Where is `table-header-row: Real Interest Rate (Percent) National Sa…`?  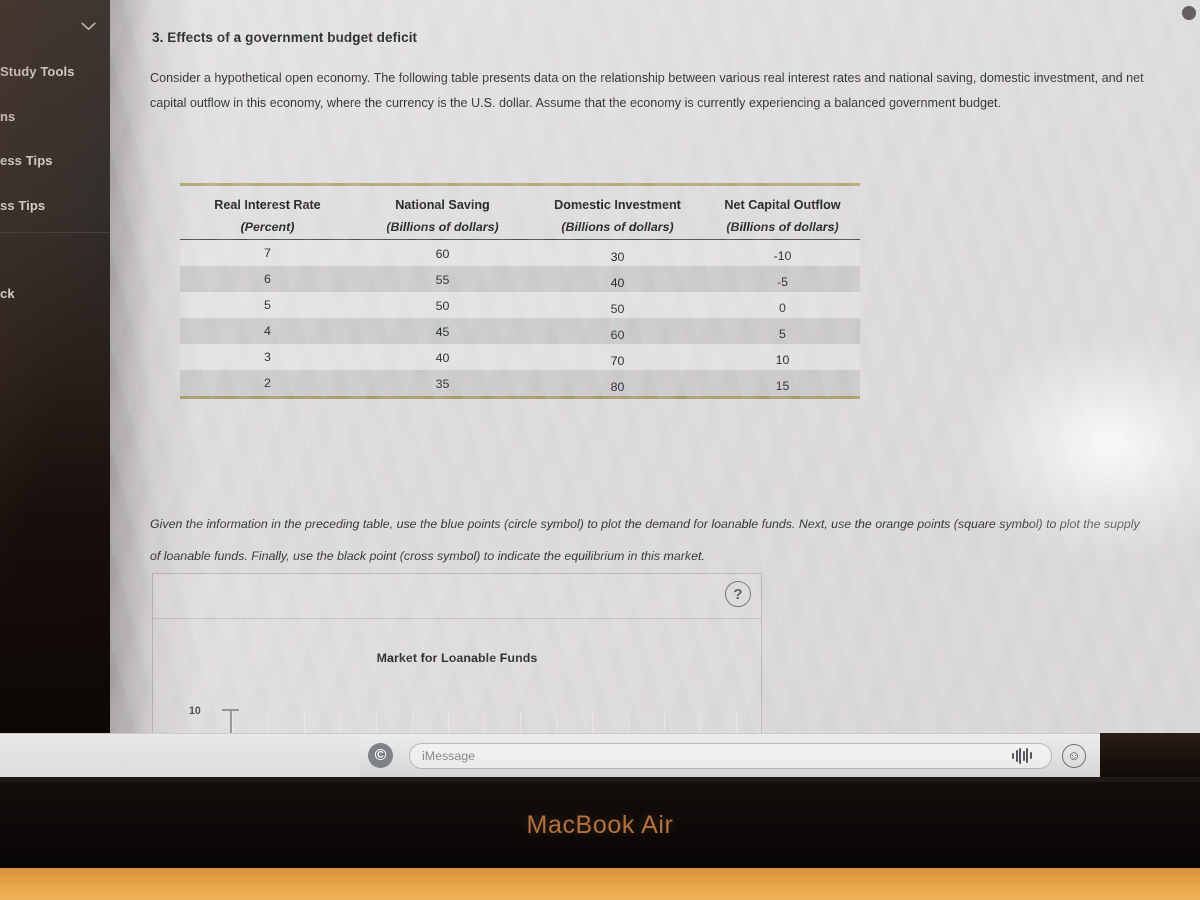 table-header-row: Real Interest Rate (Percent) National Sa… is located at coordinates (520, 212).